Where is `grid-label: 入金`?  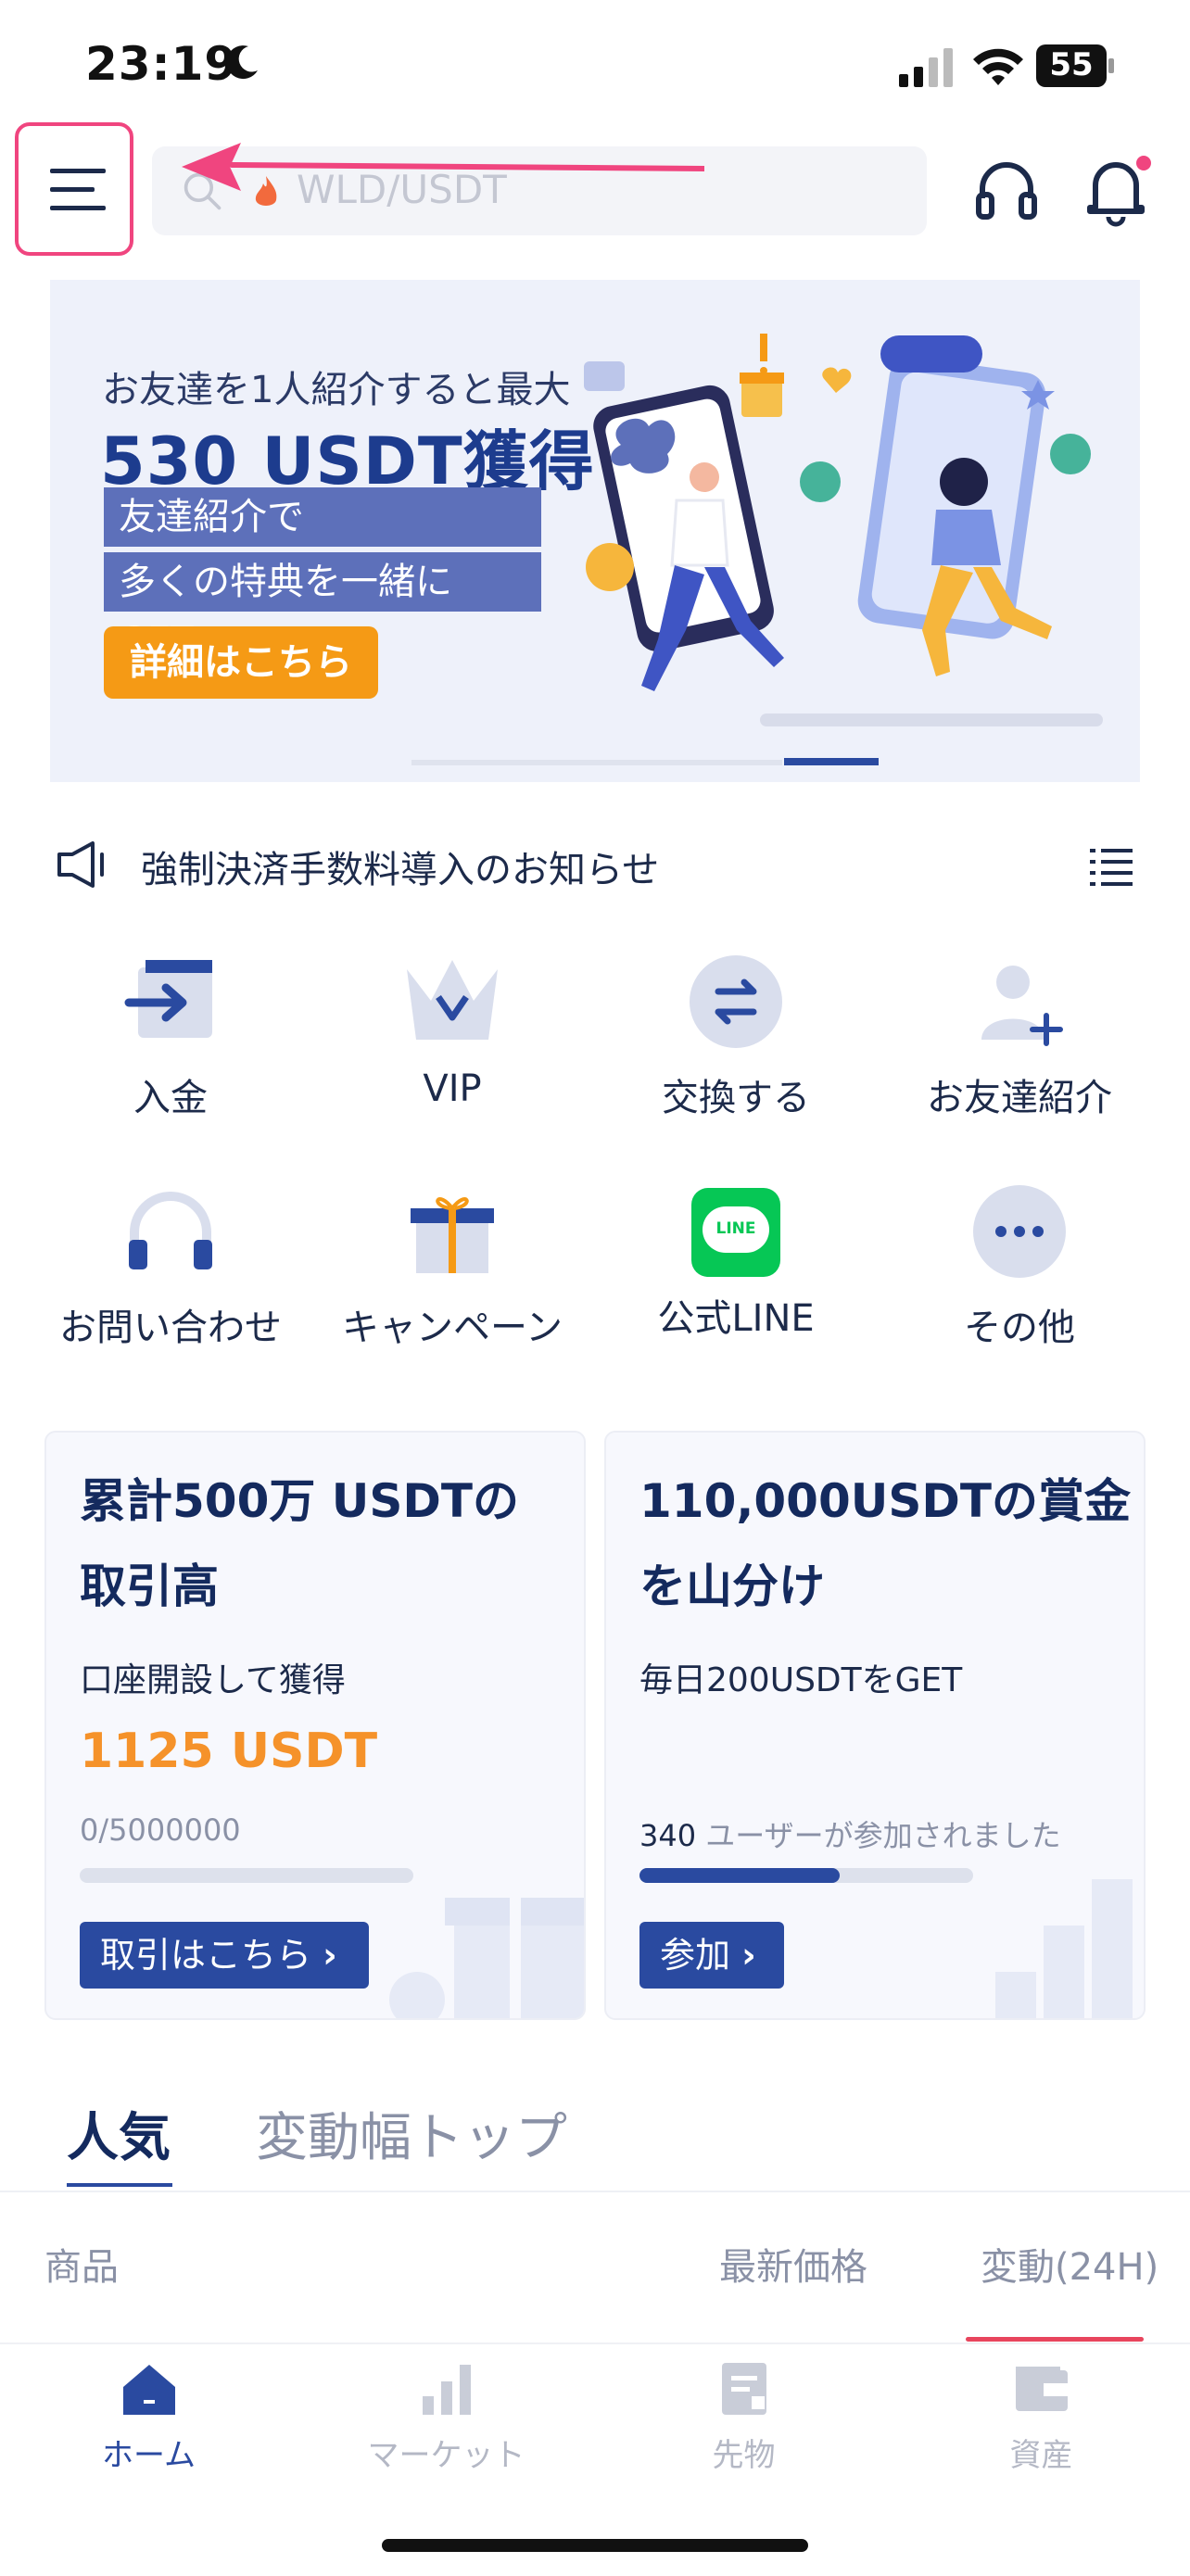 grid-label: 入金 is located at coordinates (170, 1098).